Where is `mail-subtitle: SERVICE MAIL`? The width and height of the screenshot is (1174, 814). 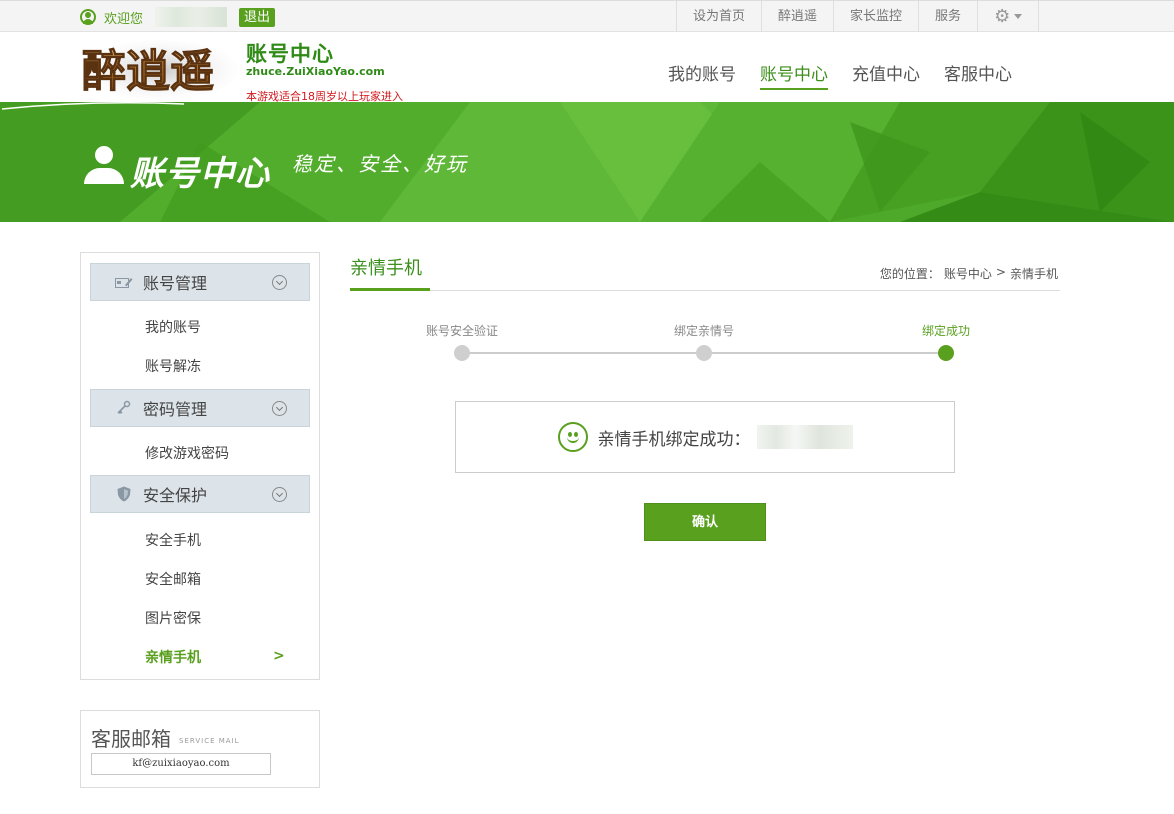
mail-subtitle: SERVICE MAIL is located at coordinates (209, 741).